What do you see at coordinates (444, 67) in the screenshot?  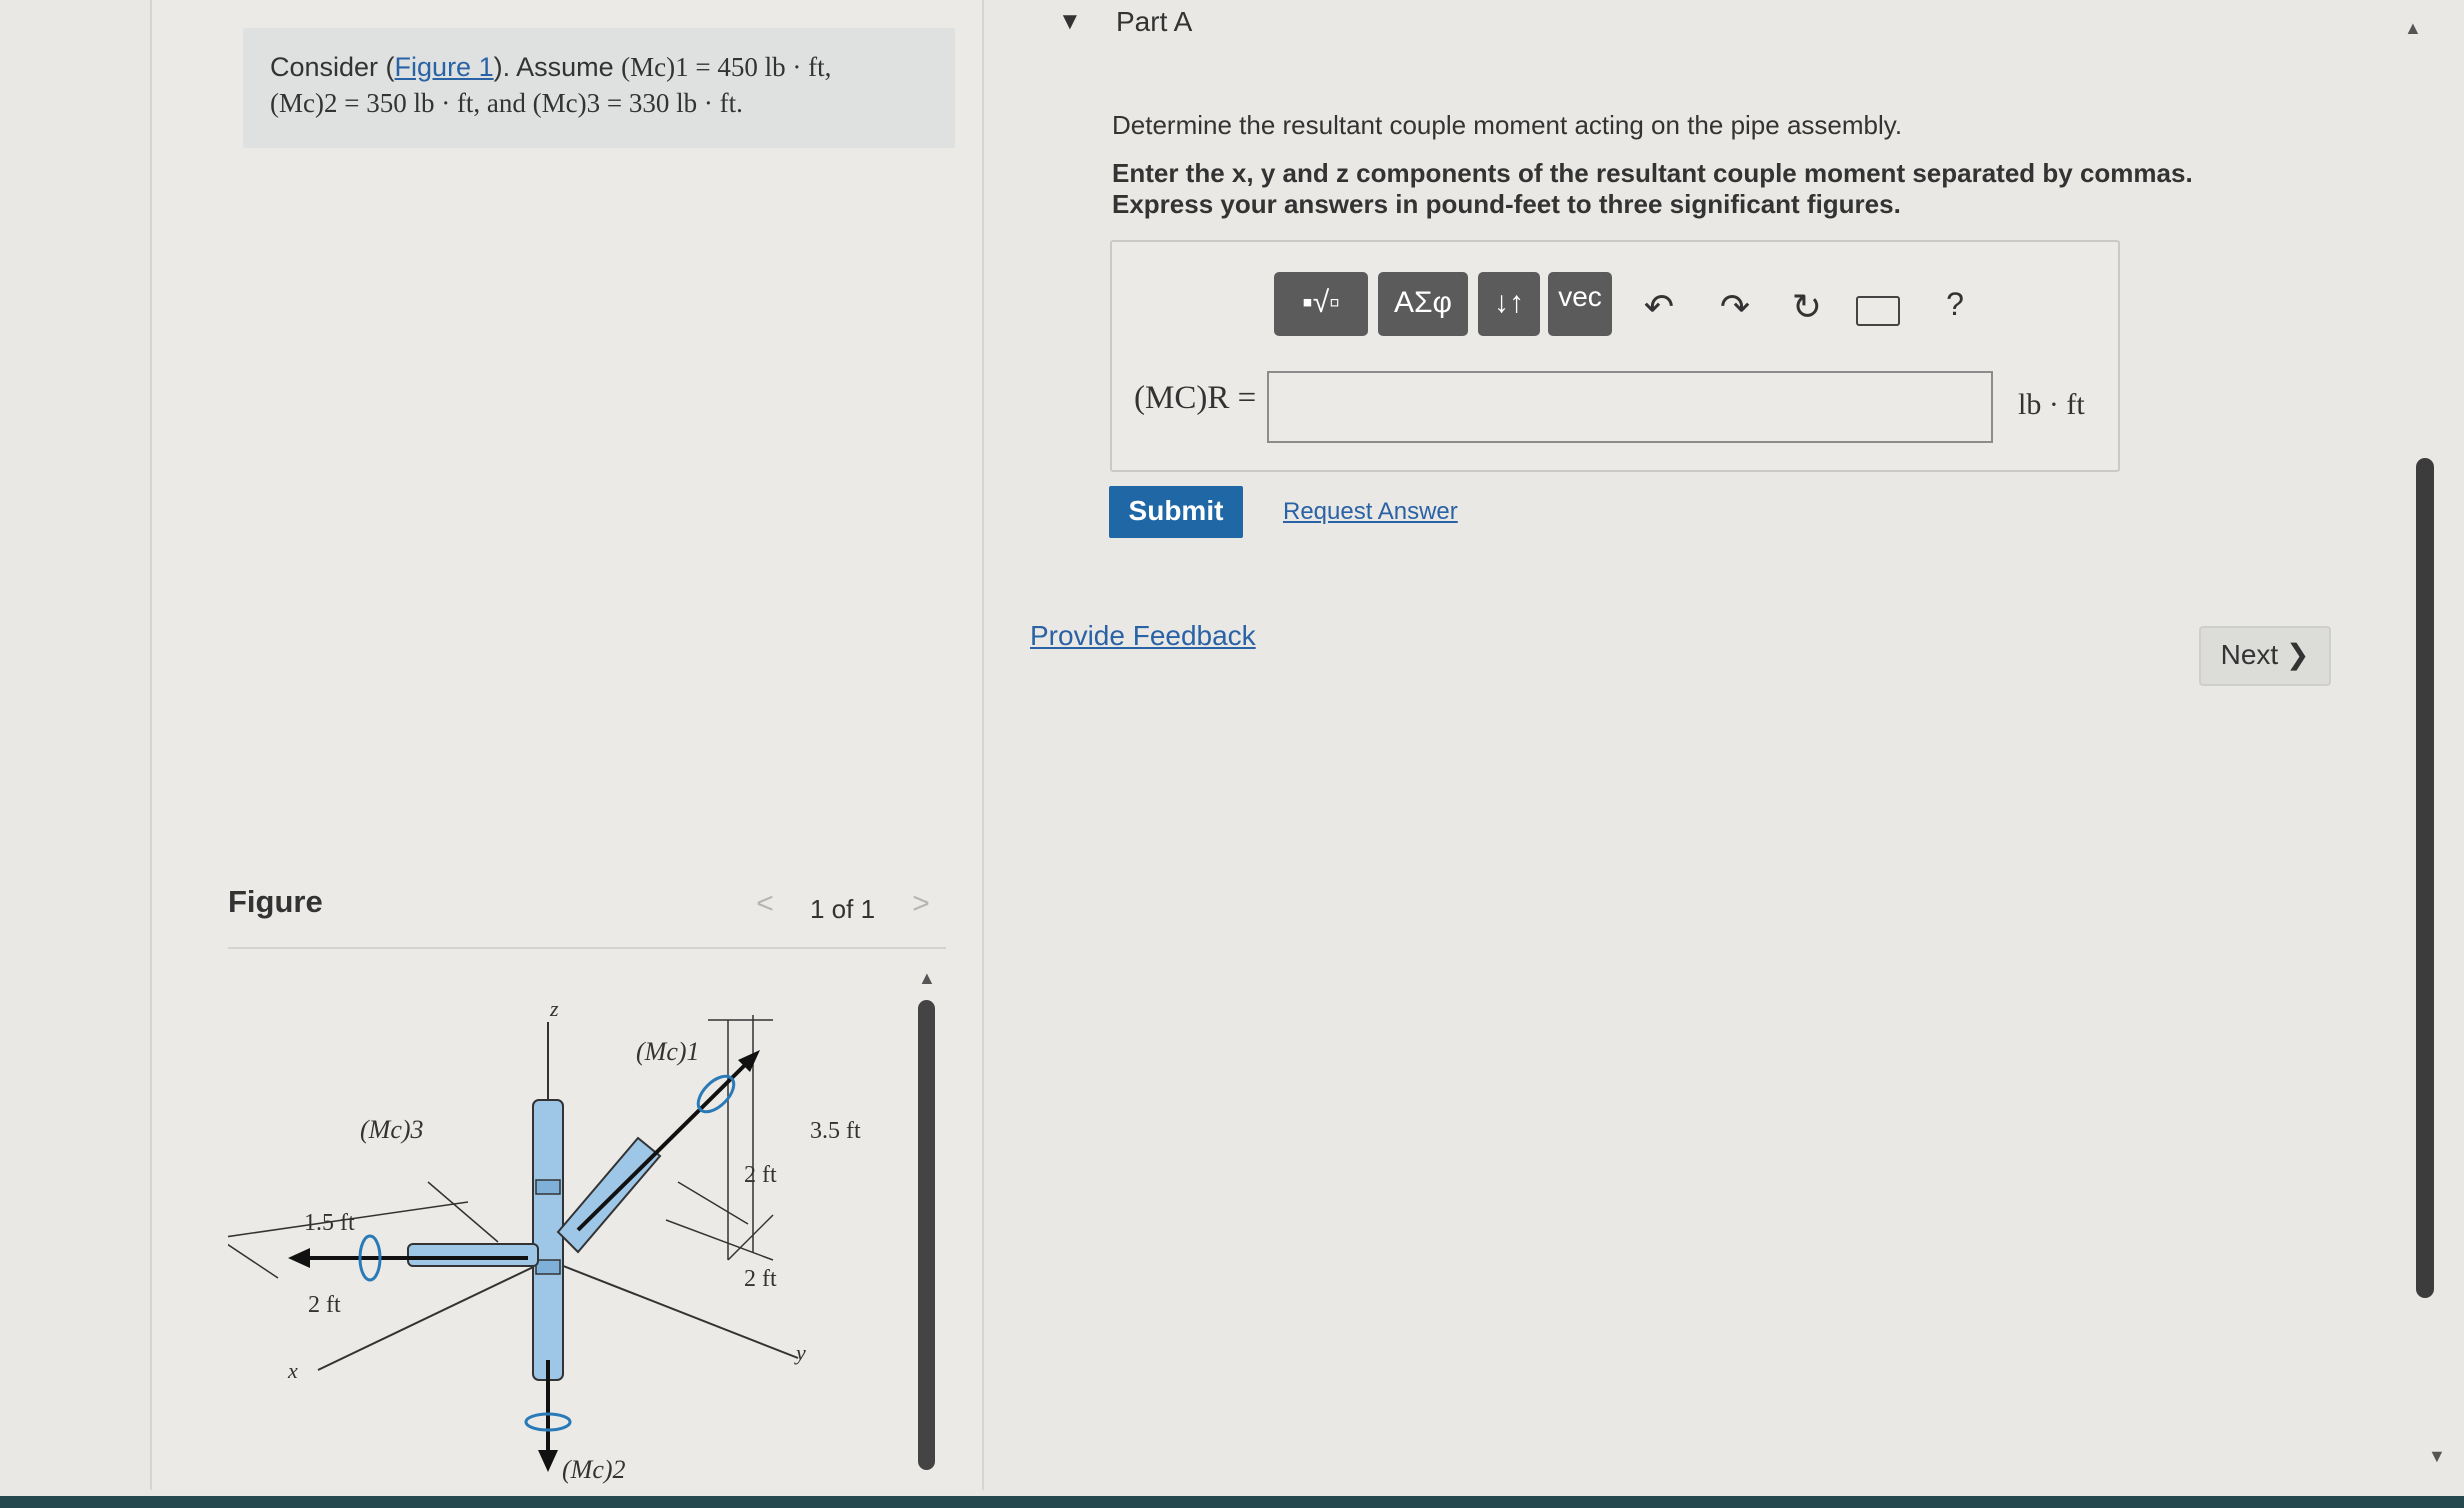 I see `figure-link: Figure 1` at bounding box center [444, 67].